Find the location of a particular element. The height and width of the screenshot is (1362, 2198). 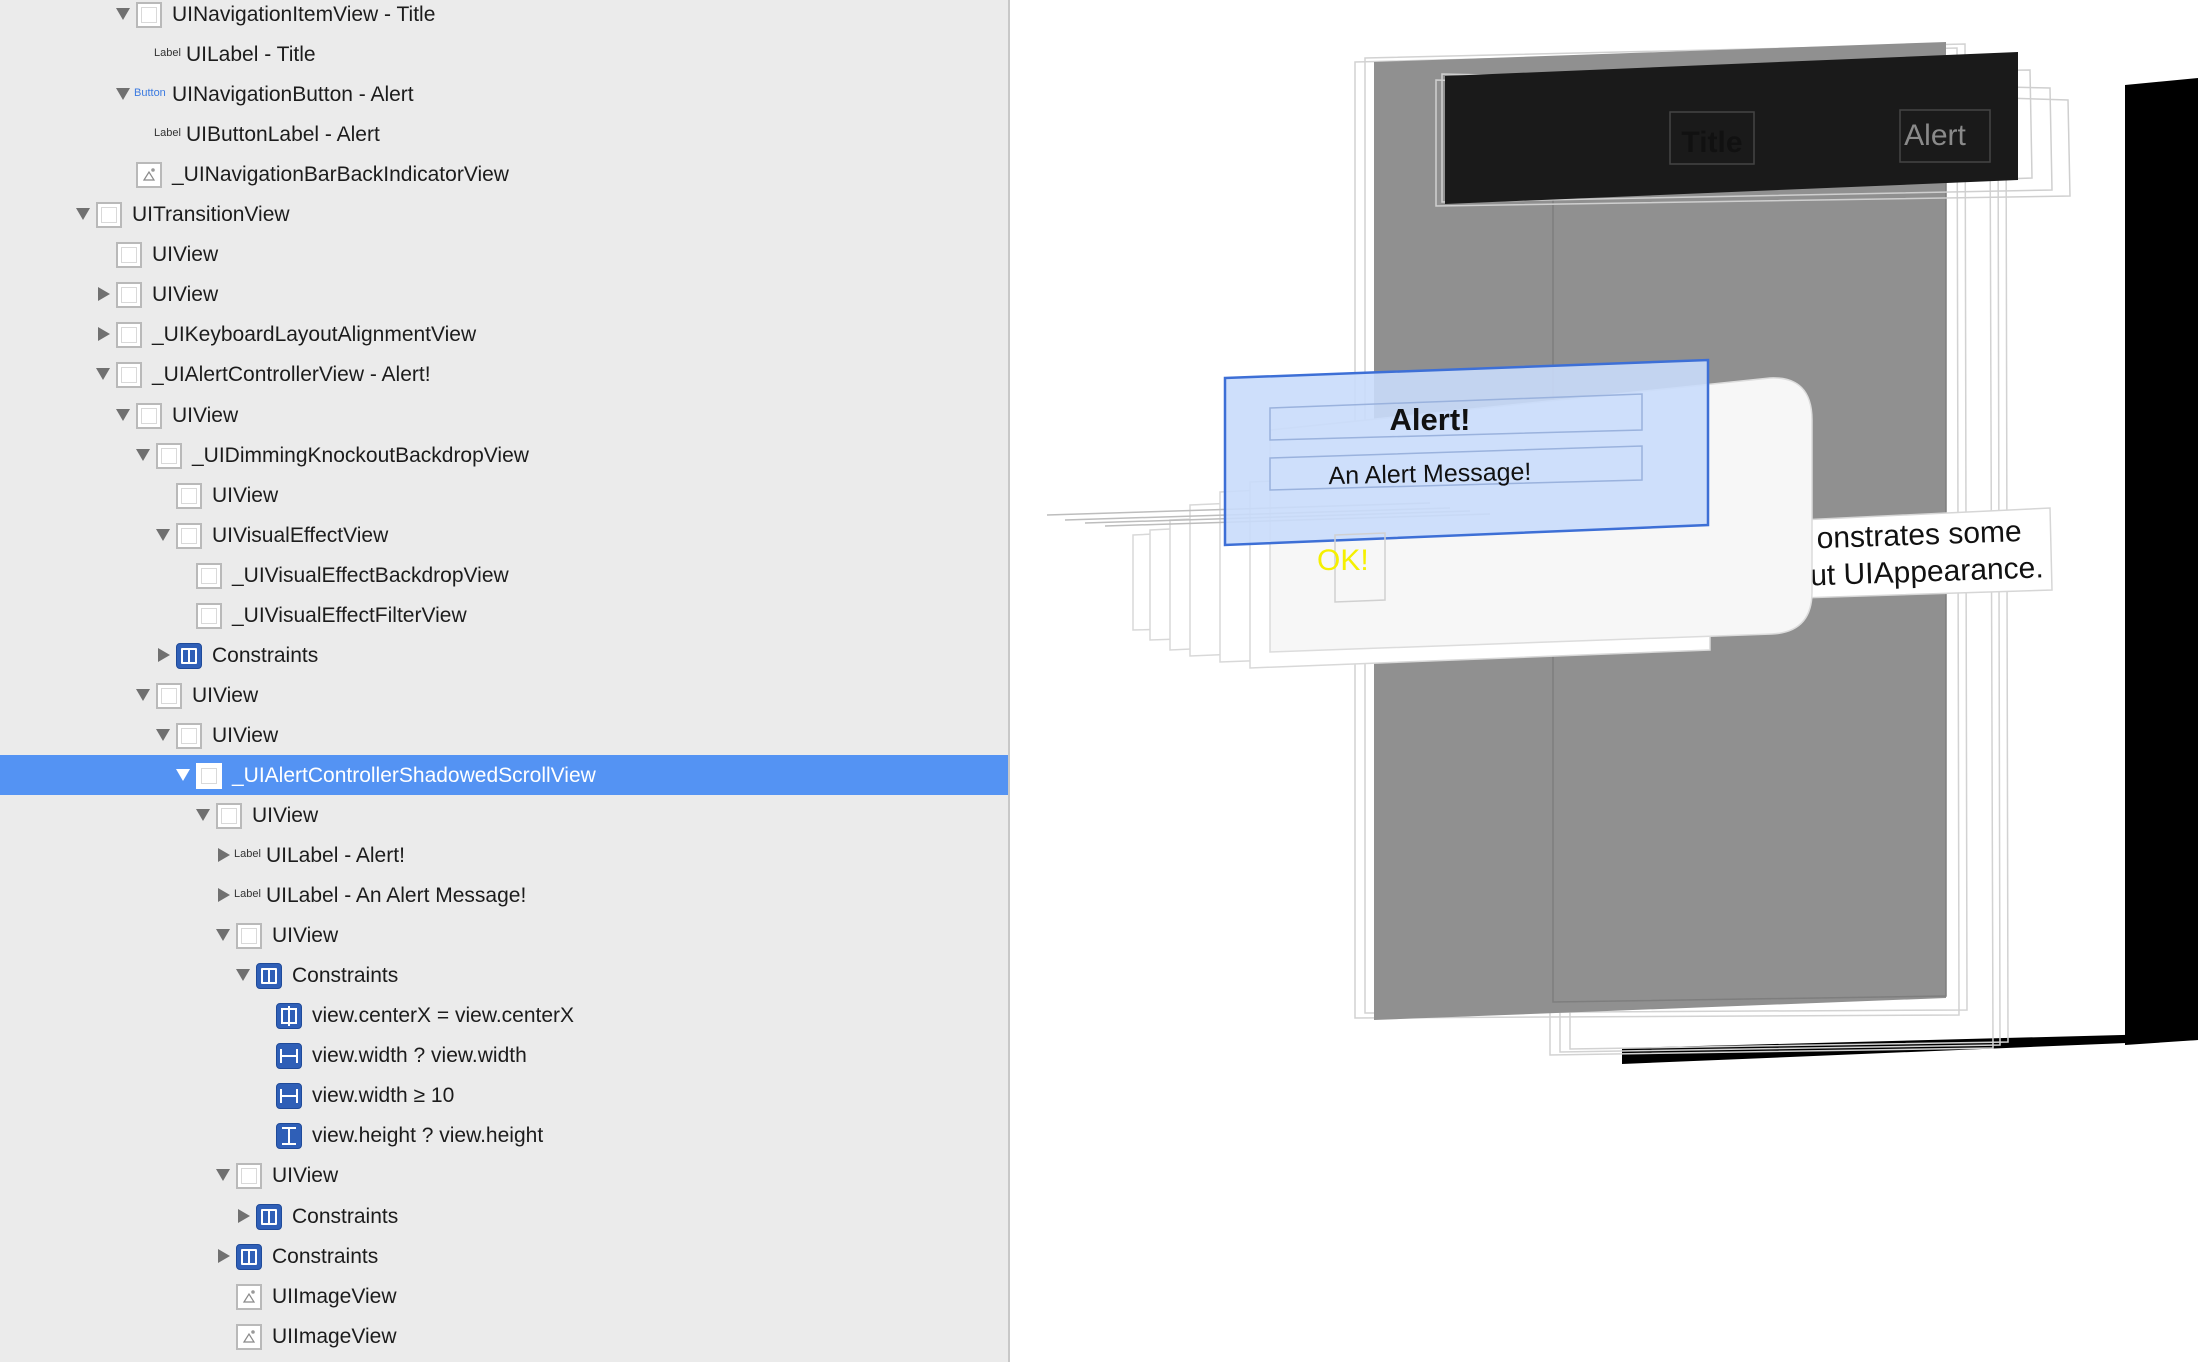

outline-row: _UIAlertControllerShadowedScrollView is located at coordinates (504, 774).